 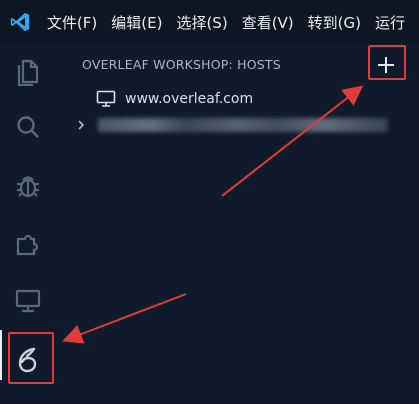 What do you see at coordinates (106, 98) in the screenshot?
I see `monitor-icon` at bounding box center [106, 98].